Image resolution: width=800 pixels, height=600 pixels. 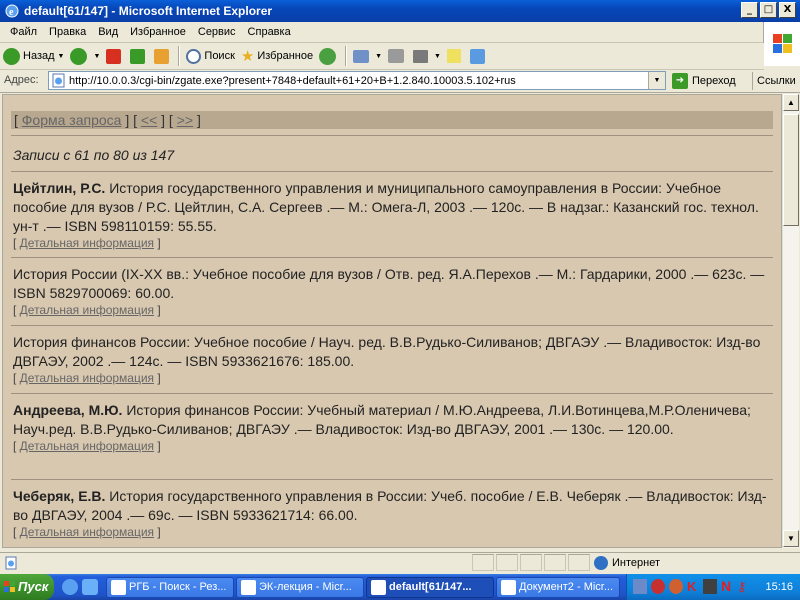 I want to click on home-button, so click(x=163, y=56).